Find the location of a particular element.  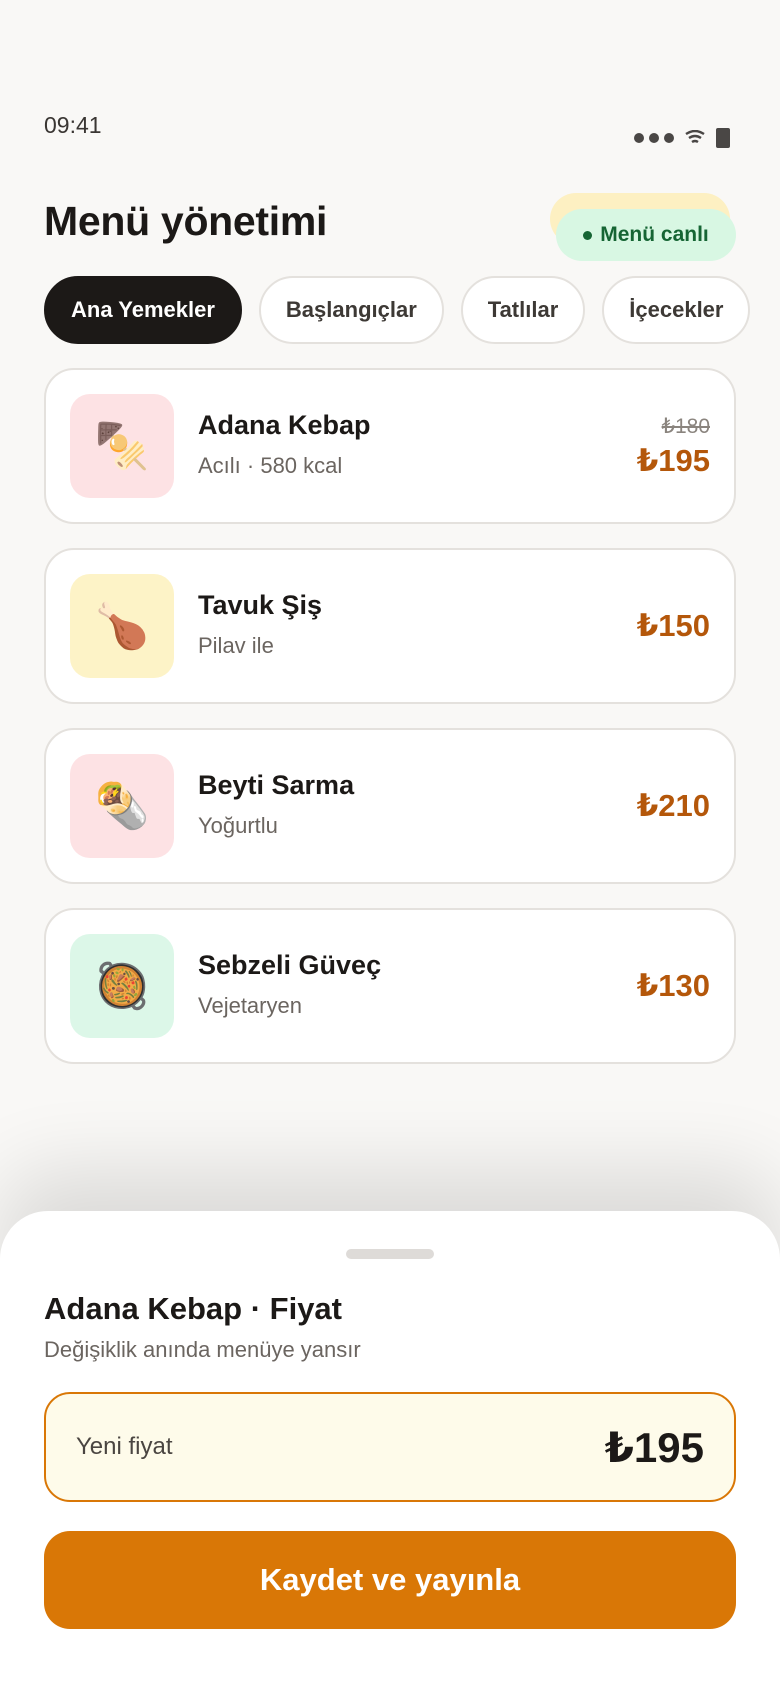

new-price-value: ₺195 is located at coordinates (654, 1447).